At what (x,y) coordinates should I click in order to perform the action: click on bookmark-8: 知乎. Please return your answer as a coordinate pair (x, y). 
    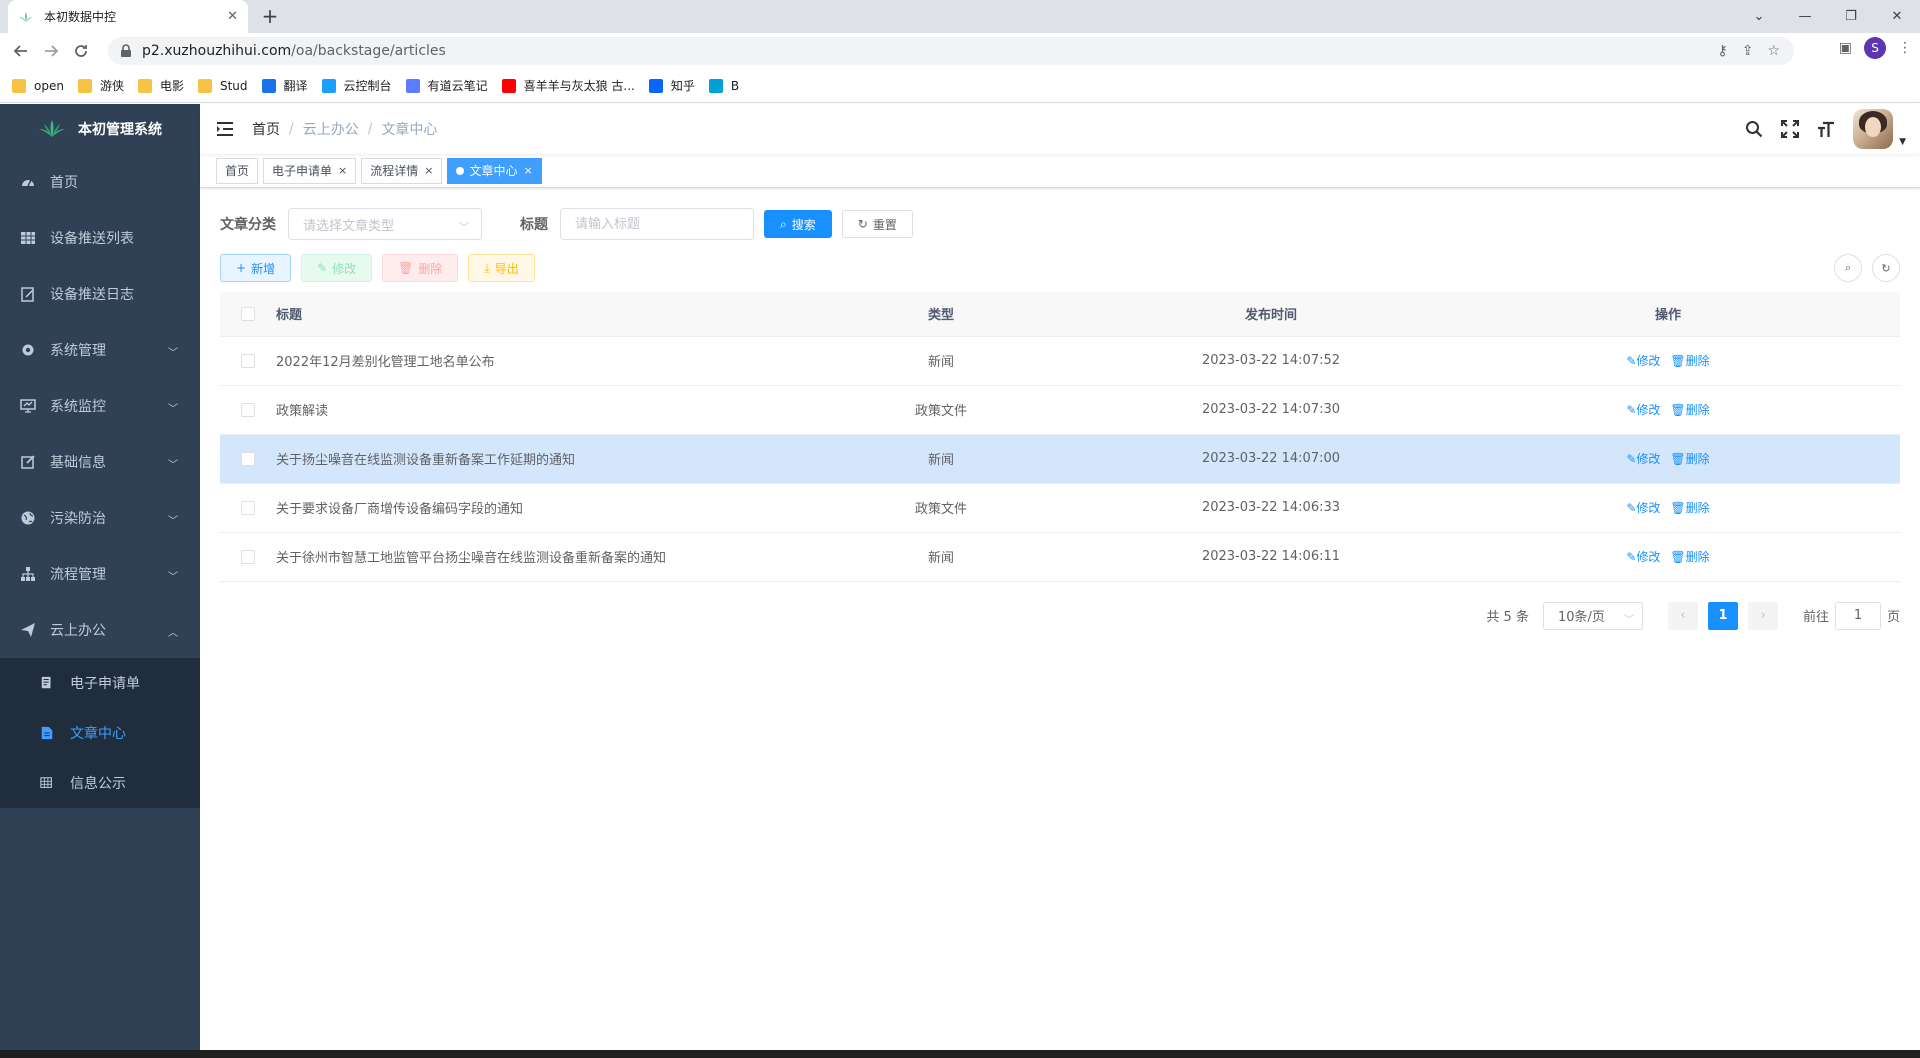
    Looking at the image, I should click on (671, 86).